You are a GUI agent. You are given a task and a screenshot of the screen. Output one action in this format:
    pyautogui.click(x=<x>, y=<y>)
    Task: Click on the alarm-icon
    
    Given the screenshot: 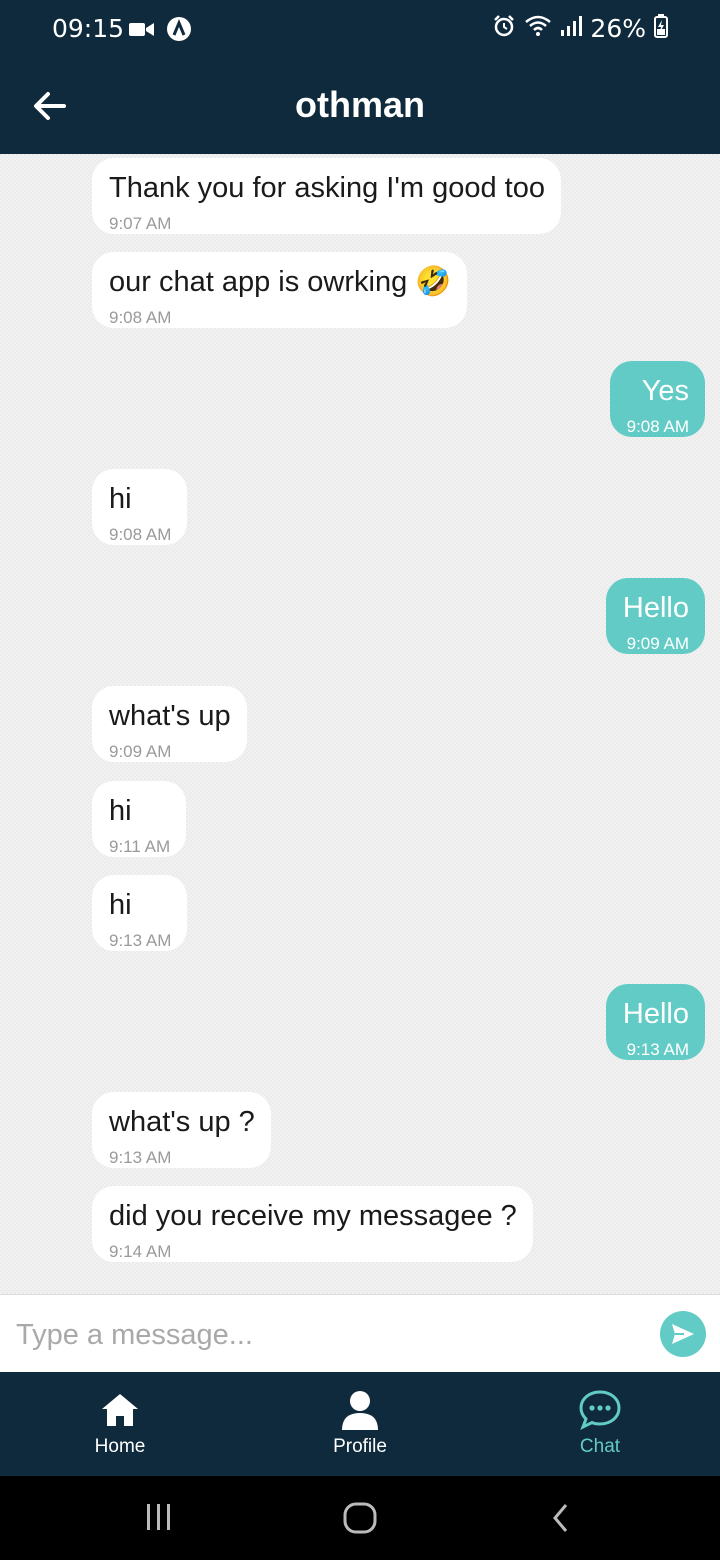 What is the action you would take?
    pyautogui.click(x=504, y=28)
    